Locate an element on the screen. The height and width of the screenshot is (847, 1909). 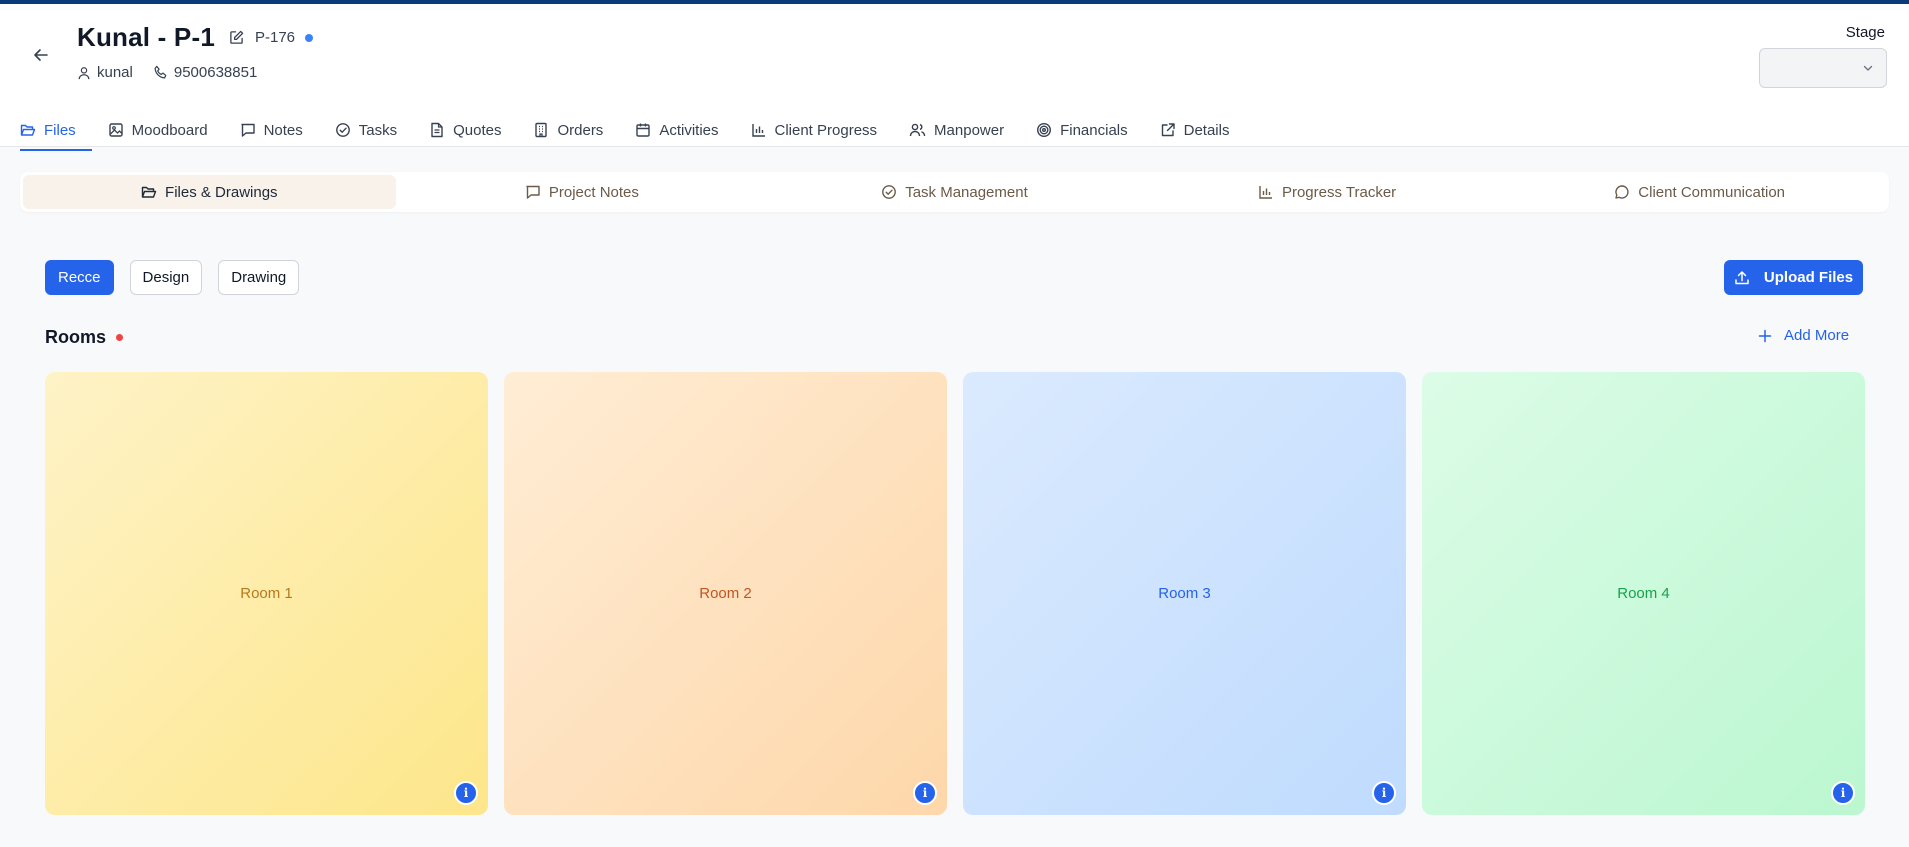
phone-number: 9500638851 is located at coordinates (215, 72).